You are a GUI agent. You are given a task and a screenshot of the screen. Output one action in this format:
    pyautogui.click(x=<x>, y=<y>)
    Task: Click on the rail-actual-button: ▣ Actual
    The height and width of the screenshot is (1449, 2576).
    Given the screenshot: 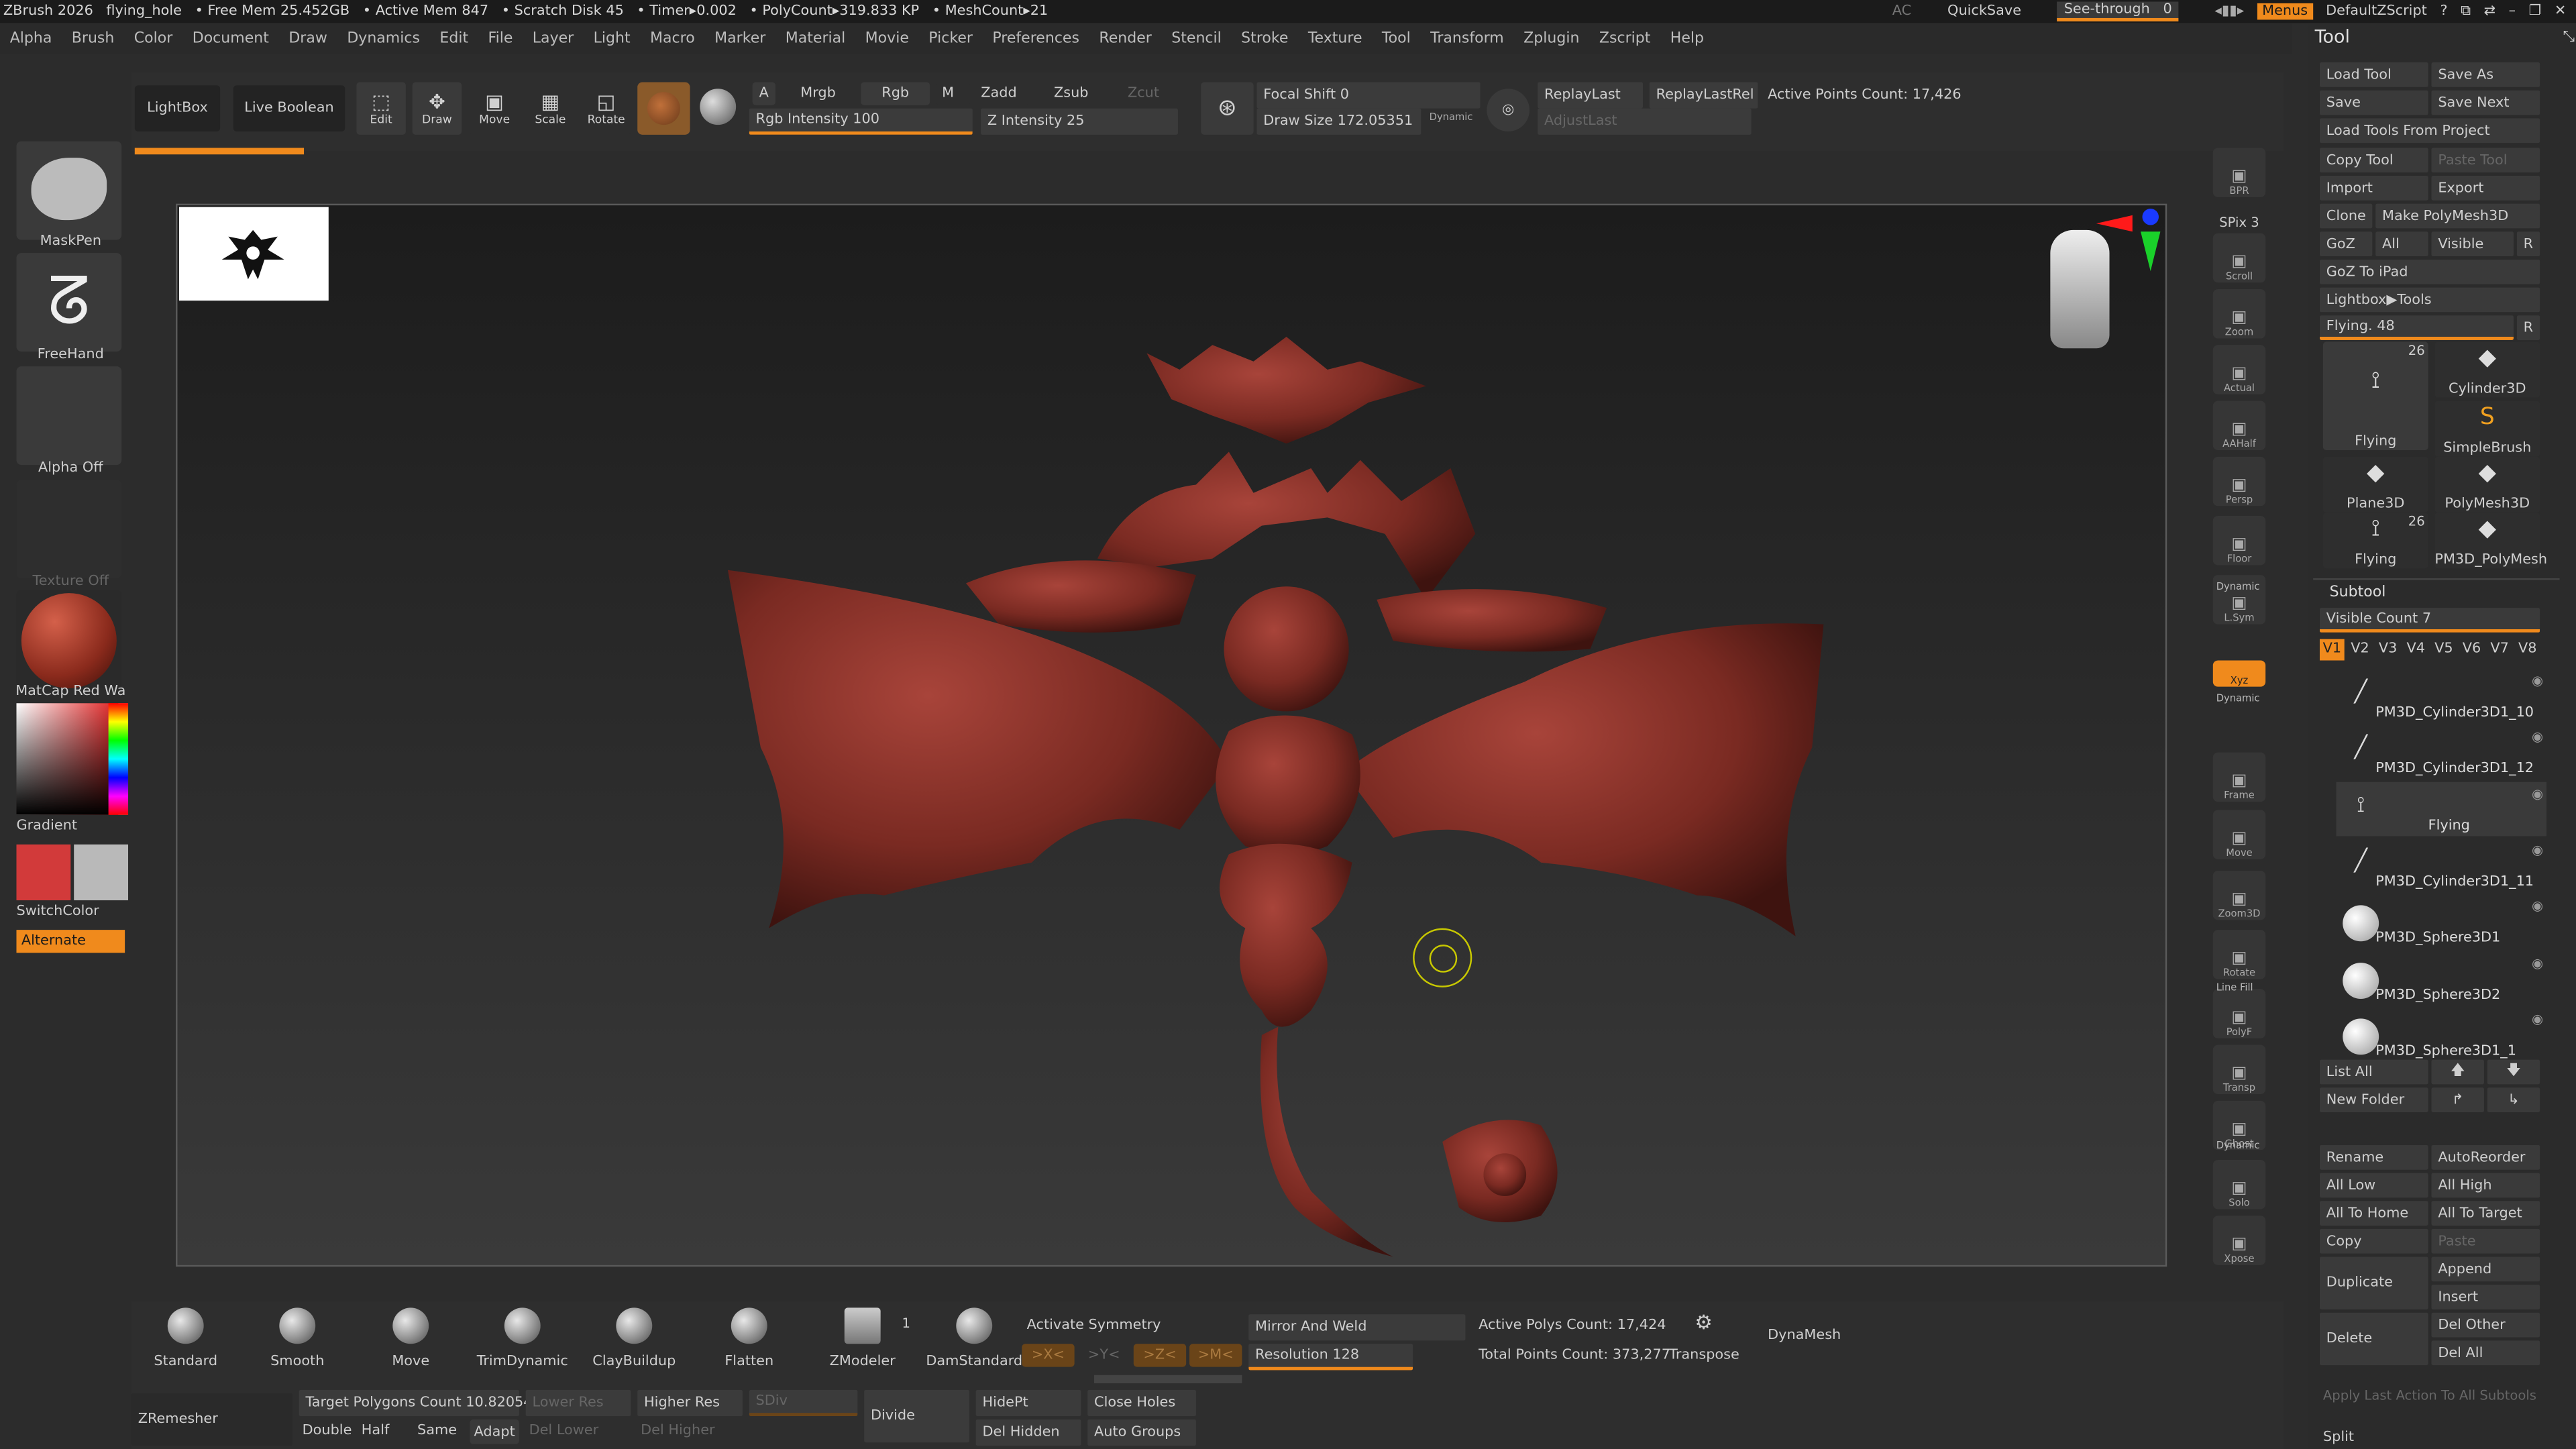 What is the action you would take?
    pyautogui.click(x=2239, y=369)
    